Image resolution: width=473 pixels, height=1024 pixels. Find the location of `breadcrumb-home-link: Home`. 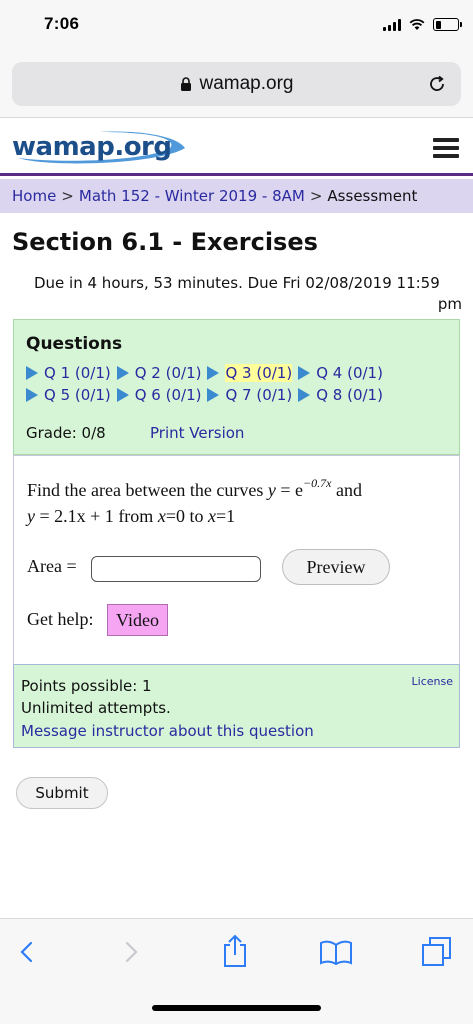

breadcrumb-home-link: Home is located at coordinates (34, 196).